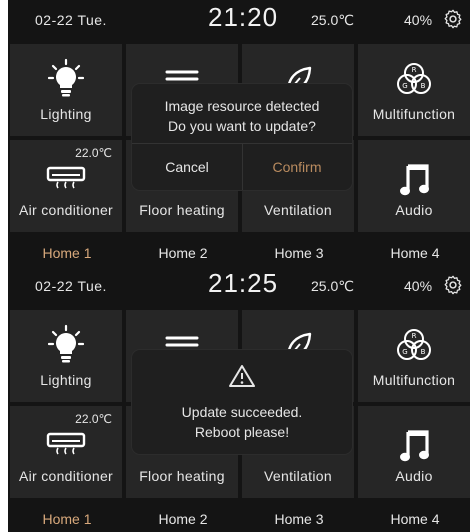 The image size is (471, 532). Describe the element at coordinates (242, 412) in the screenshot. I see `dialog-message-line1: Update succeeded.` at that location.